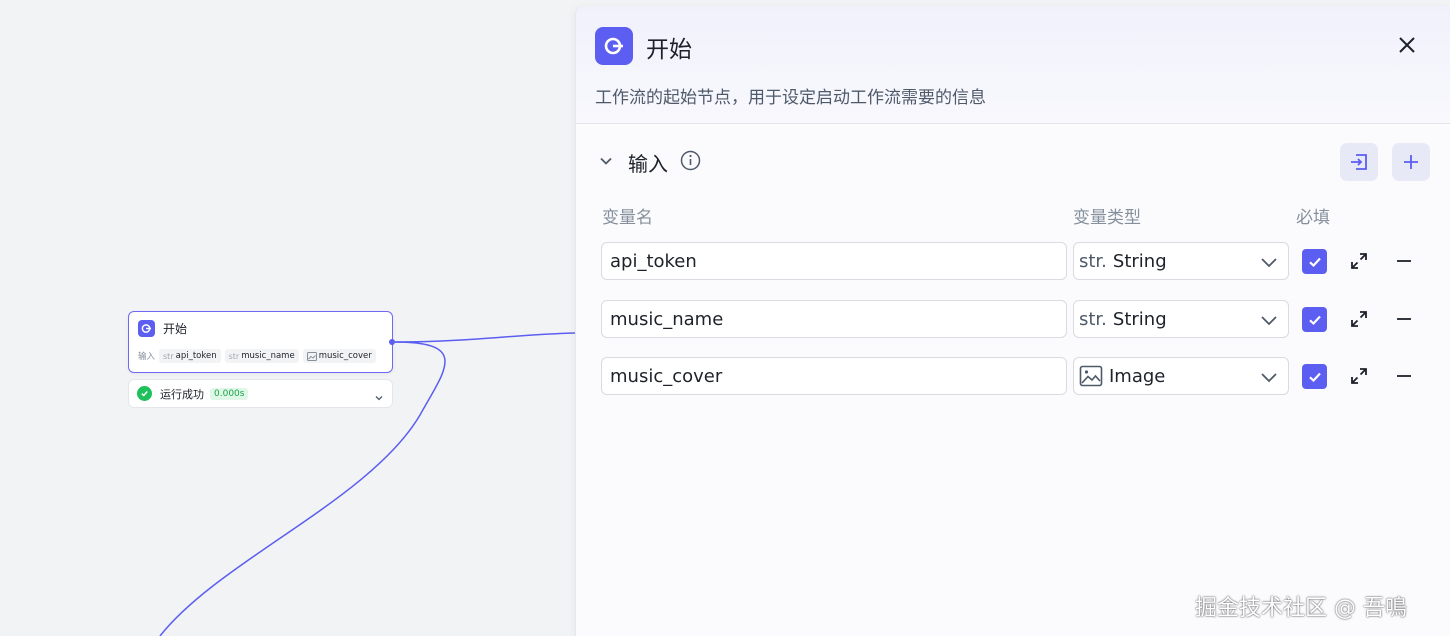 The height and width of the screenshot is (636, 1450). I want to click on panel-description: 工作流的起始节点，用于设定启动工作流需要的信息, so click(790, 98).